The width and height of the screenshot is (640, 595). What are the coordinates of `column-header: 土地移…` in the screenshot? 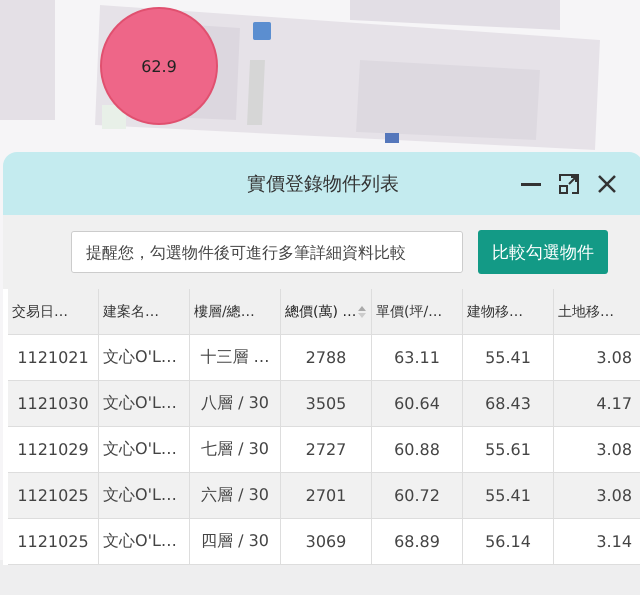 It's located at (586, 311).